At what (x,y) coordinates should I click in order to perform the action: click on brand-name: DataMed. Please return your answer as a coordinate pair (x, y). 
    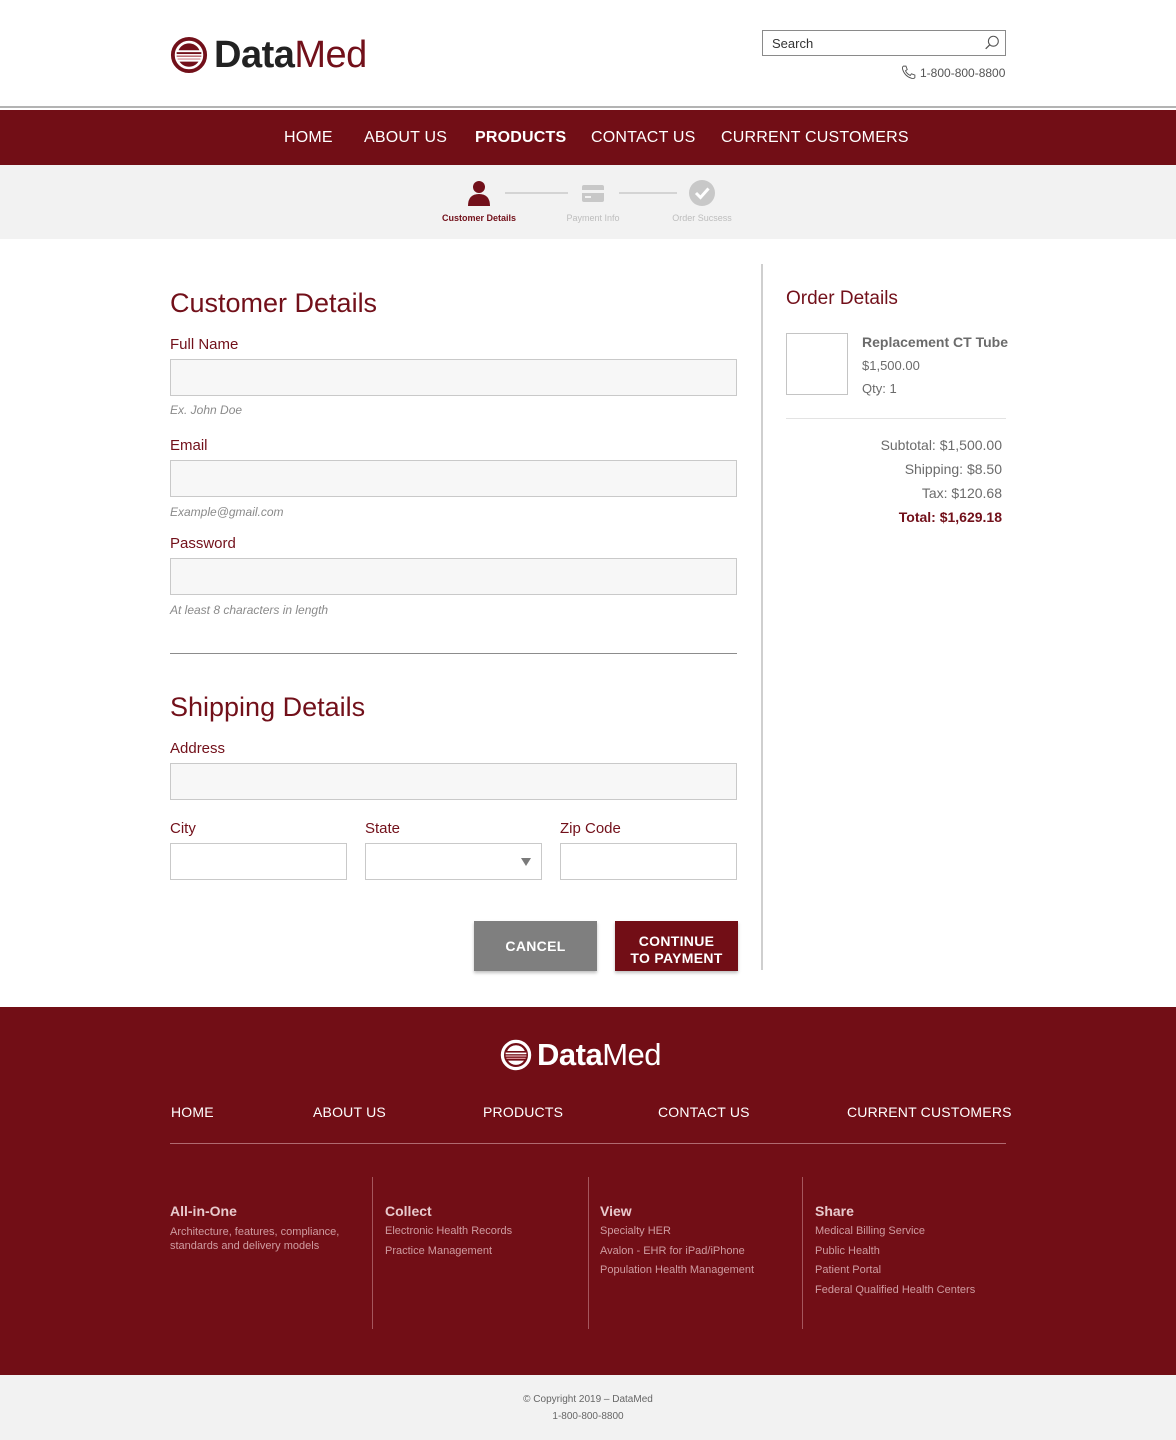
    Looking at the image, I should click on (290, 55).